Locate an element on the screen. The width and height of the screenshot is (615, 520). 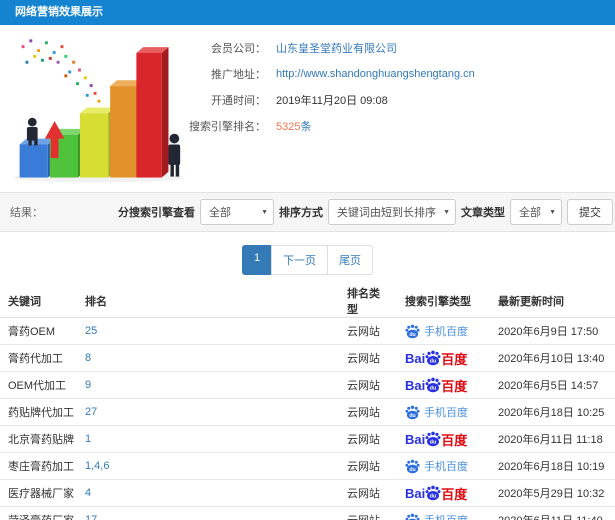
rank-link: 1,4,6 is located at coordinates (97, 466).